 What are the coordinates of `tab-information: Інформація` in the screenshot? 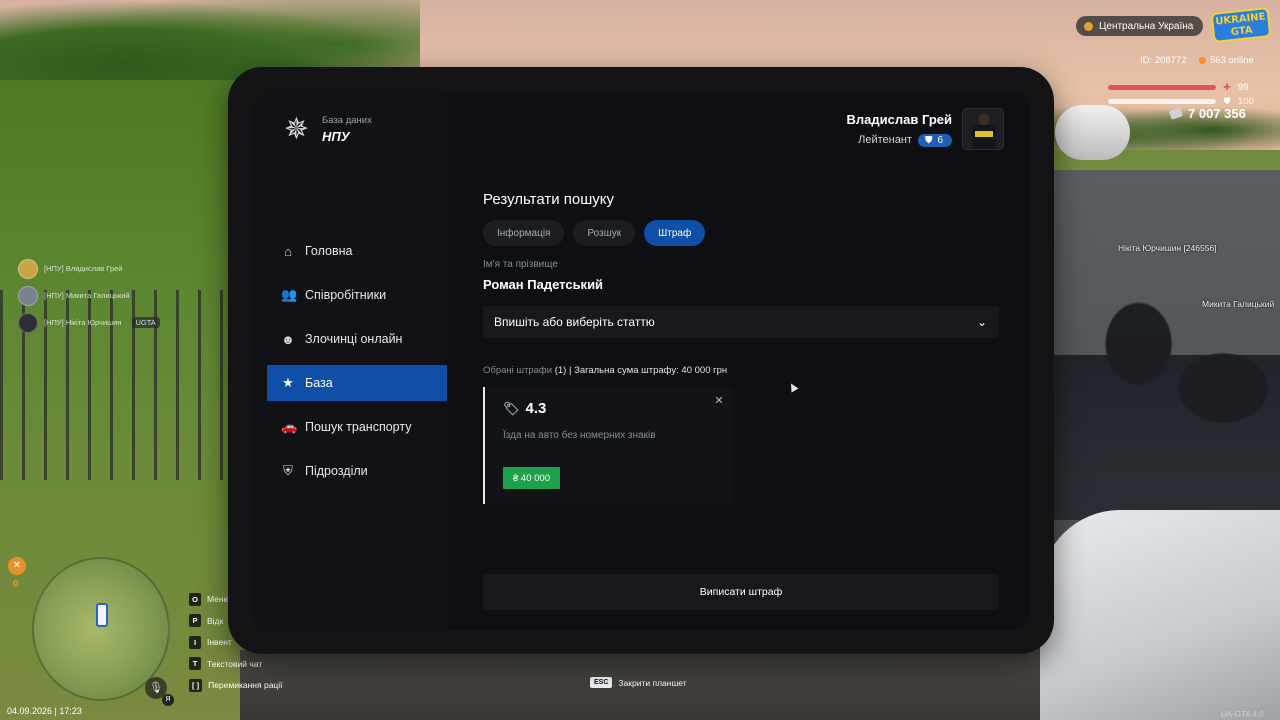 It's located at (524, 233).